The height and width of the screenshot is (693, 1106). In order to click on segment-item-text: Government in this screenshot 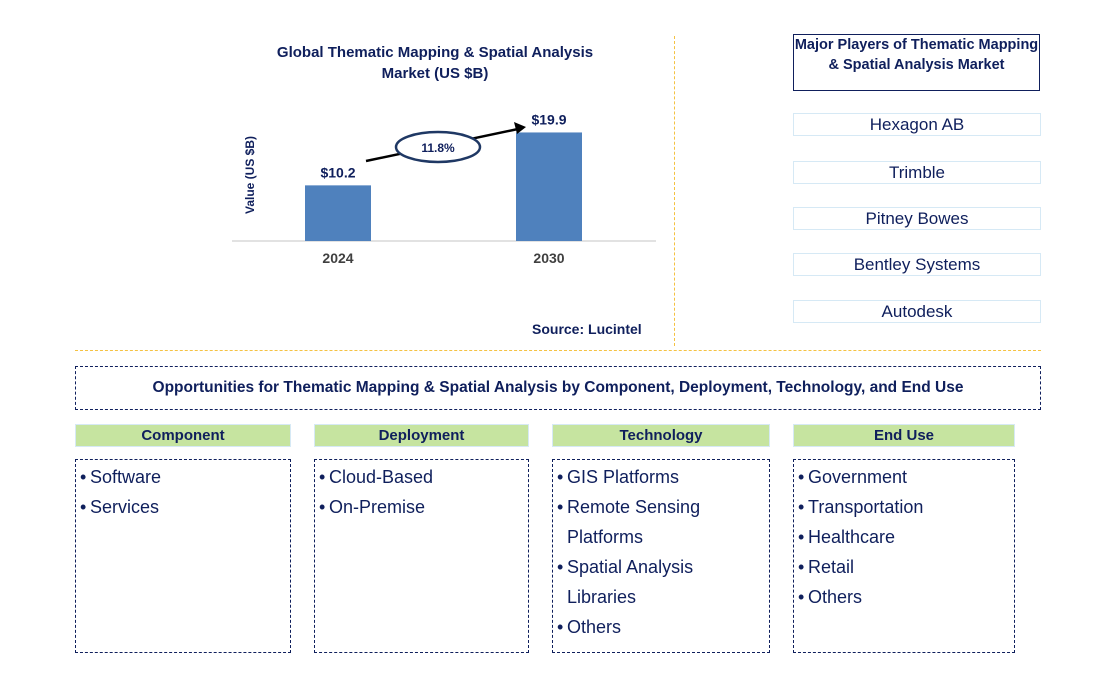, I will do `click(858, 477)`.